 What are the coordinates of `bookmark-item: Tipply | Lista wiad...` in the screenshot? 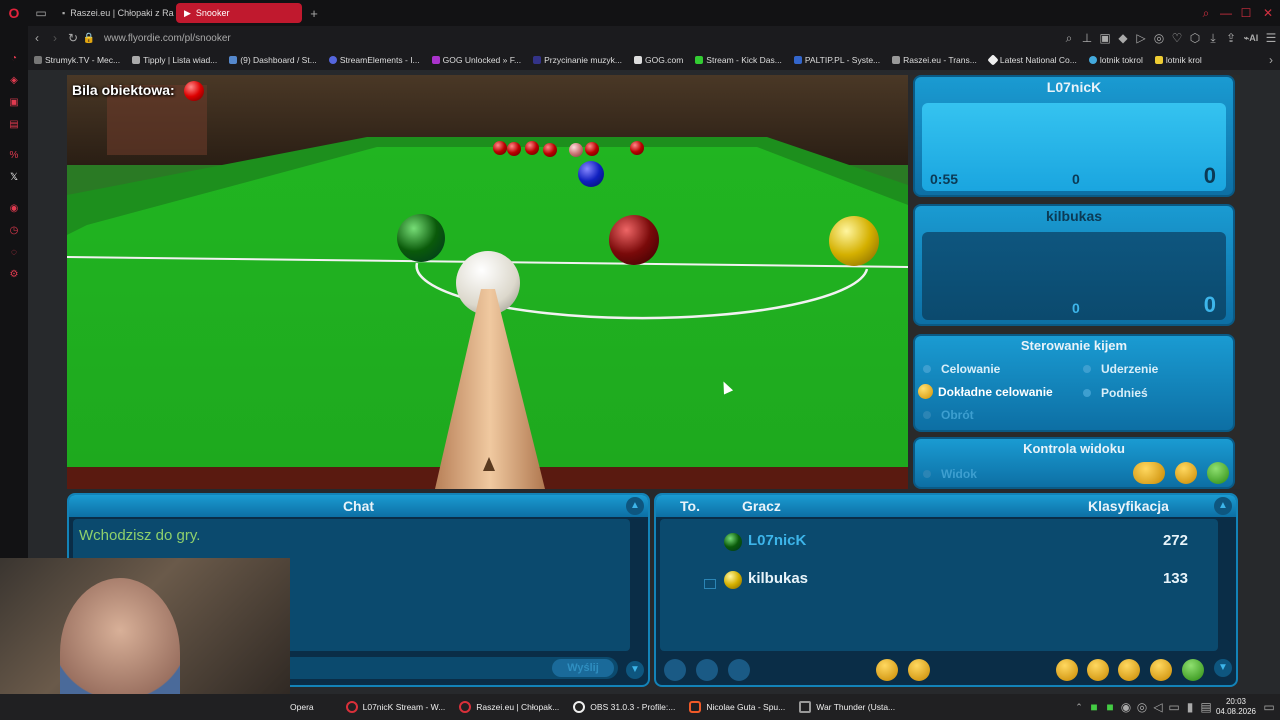 It's located at (174, 60).